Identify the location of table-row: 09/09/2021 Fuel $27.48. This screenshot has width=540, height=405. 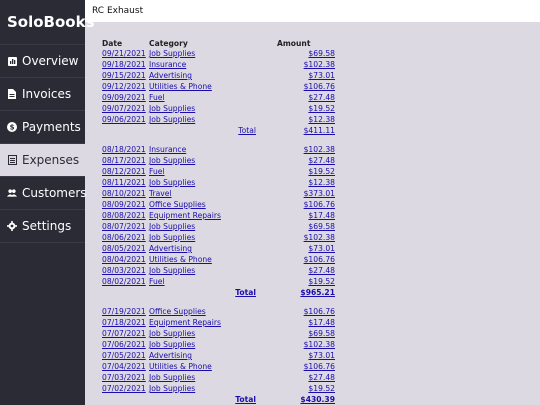
(222, 97).